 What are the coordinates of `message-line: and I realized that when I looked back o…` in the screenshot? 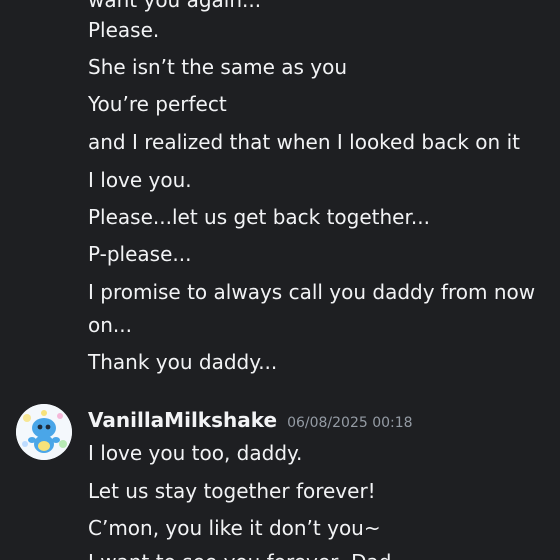 It's located at (304, 142).